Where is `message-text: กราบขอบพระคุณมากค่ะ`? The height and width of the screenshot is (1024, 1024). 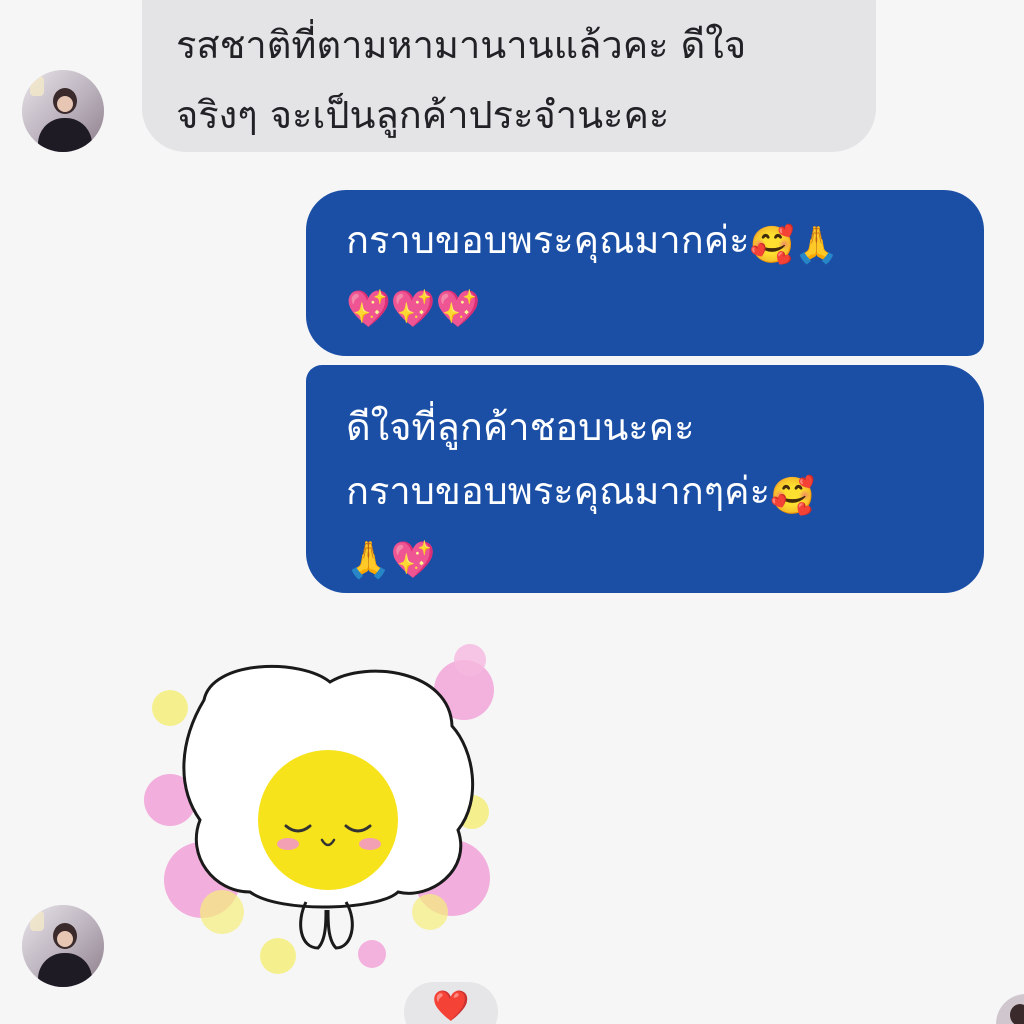 message-text: กราบขอบพระคุณมากค่ะ is located at coordinates (548, 240).